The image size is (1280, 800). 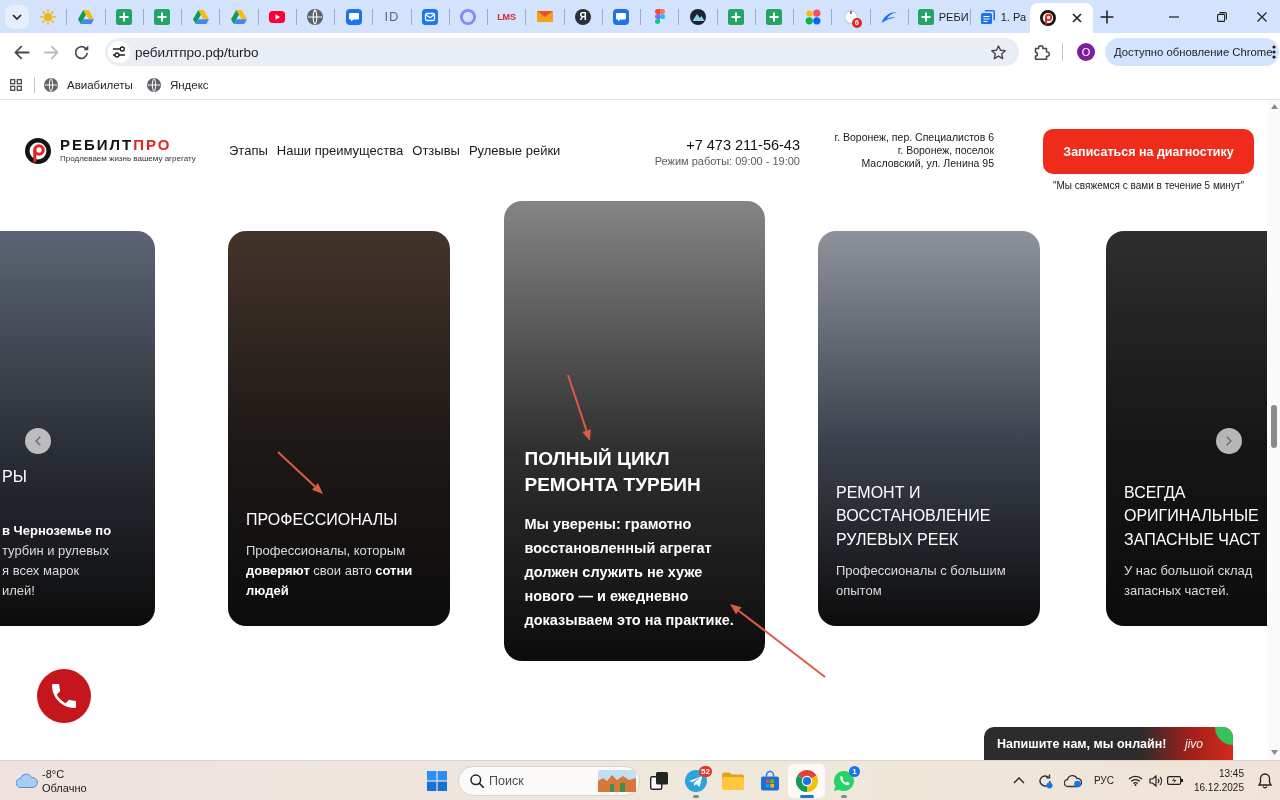 What do you see at coordinates (1222, 16) in the screenshot?
I see `restore-icon` at bounding box center [1222, 16].